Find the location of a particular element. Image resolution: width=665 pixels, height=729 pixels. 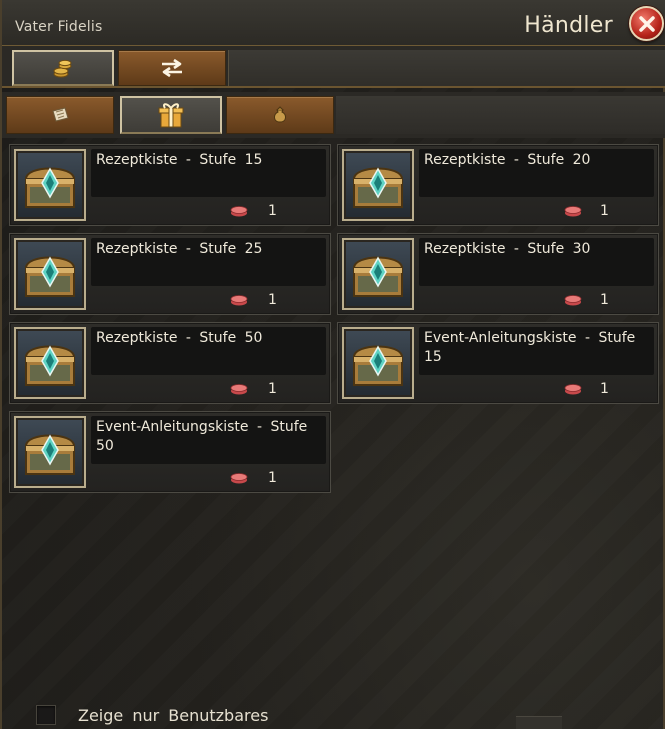

item-name: Rezeptkiste - Stufe 50 is located at coordinates (179, 338).